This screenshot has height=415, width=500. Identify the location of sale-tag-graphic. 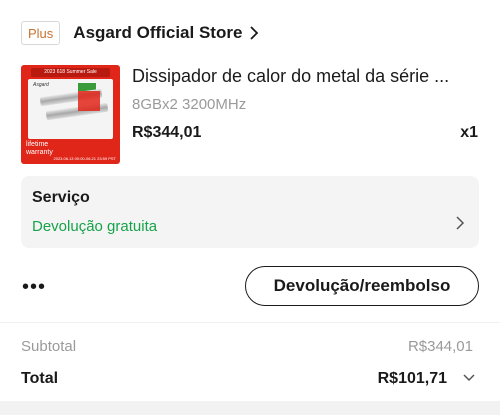
(89, 101).